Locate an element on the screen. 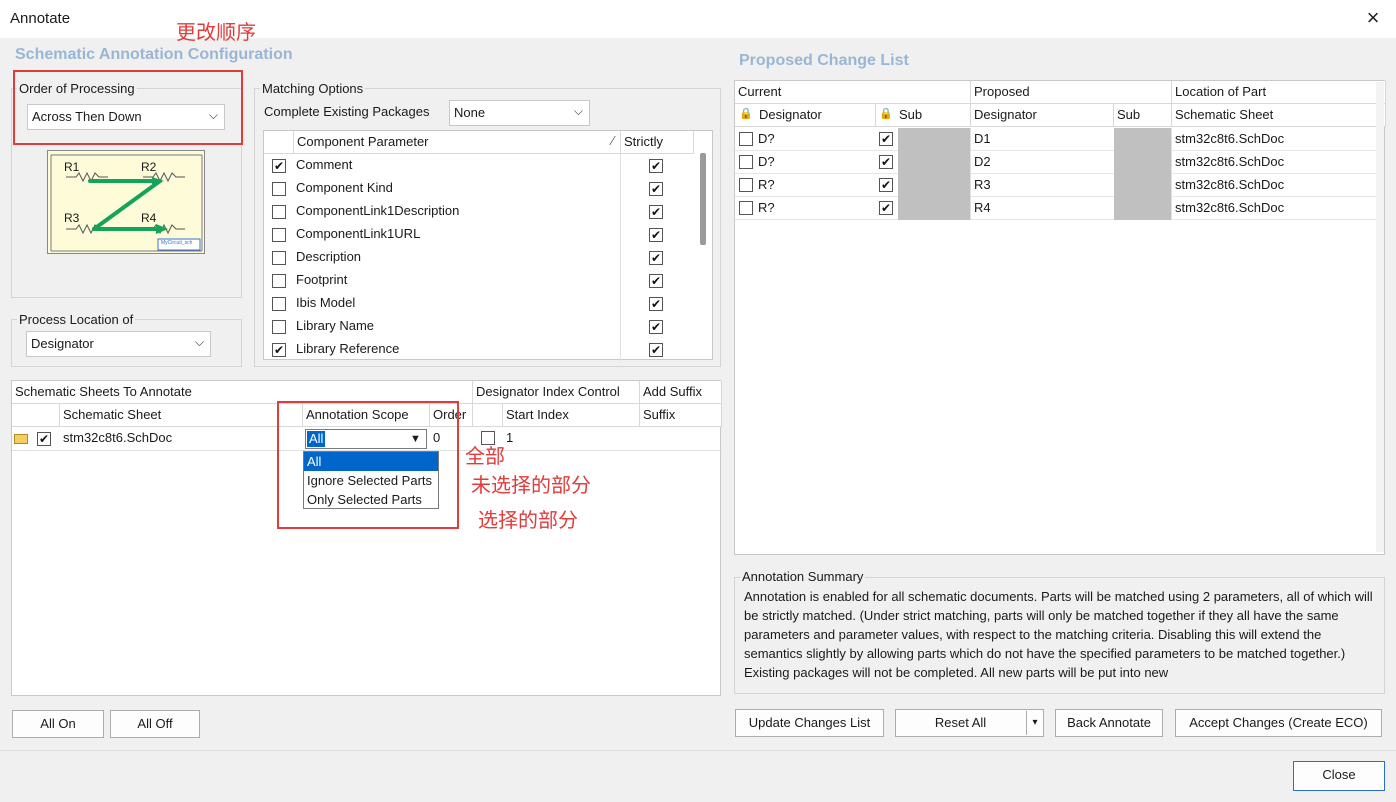 The width and height of the screenshot is (1396, 802). parameter-row: Library Name ✔ is located at coordinates (479, 326).